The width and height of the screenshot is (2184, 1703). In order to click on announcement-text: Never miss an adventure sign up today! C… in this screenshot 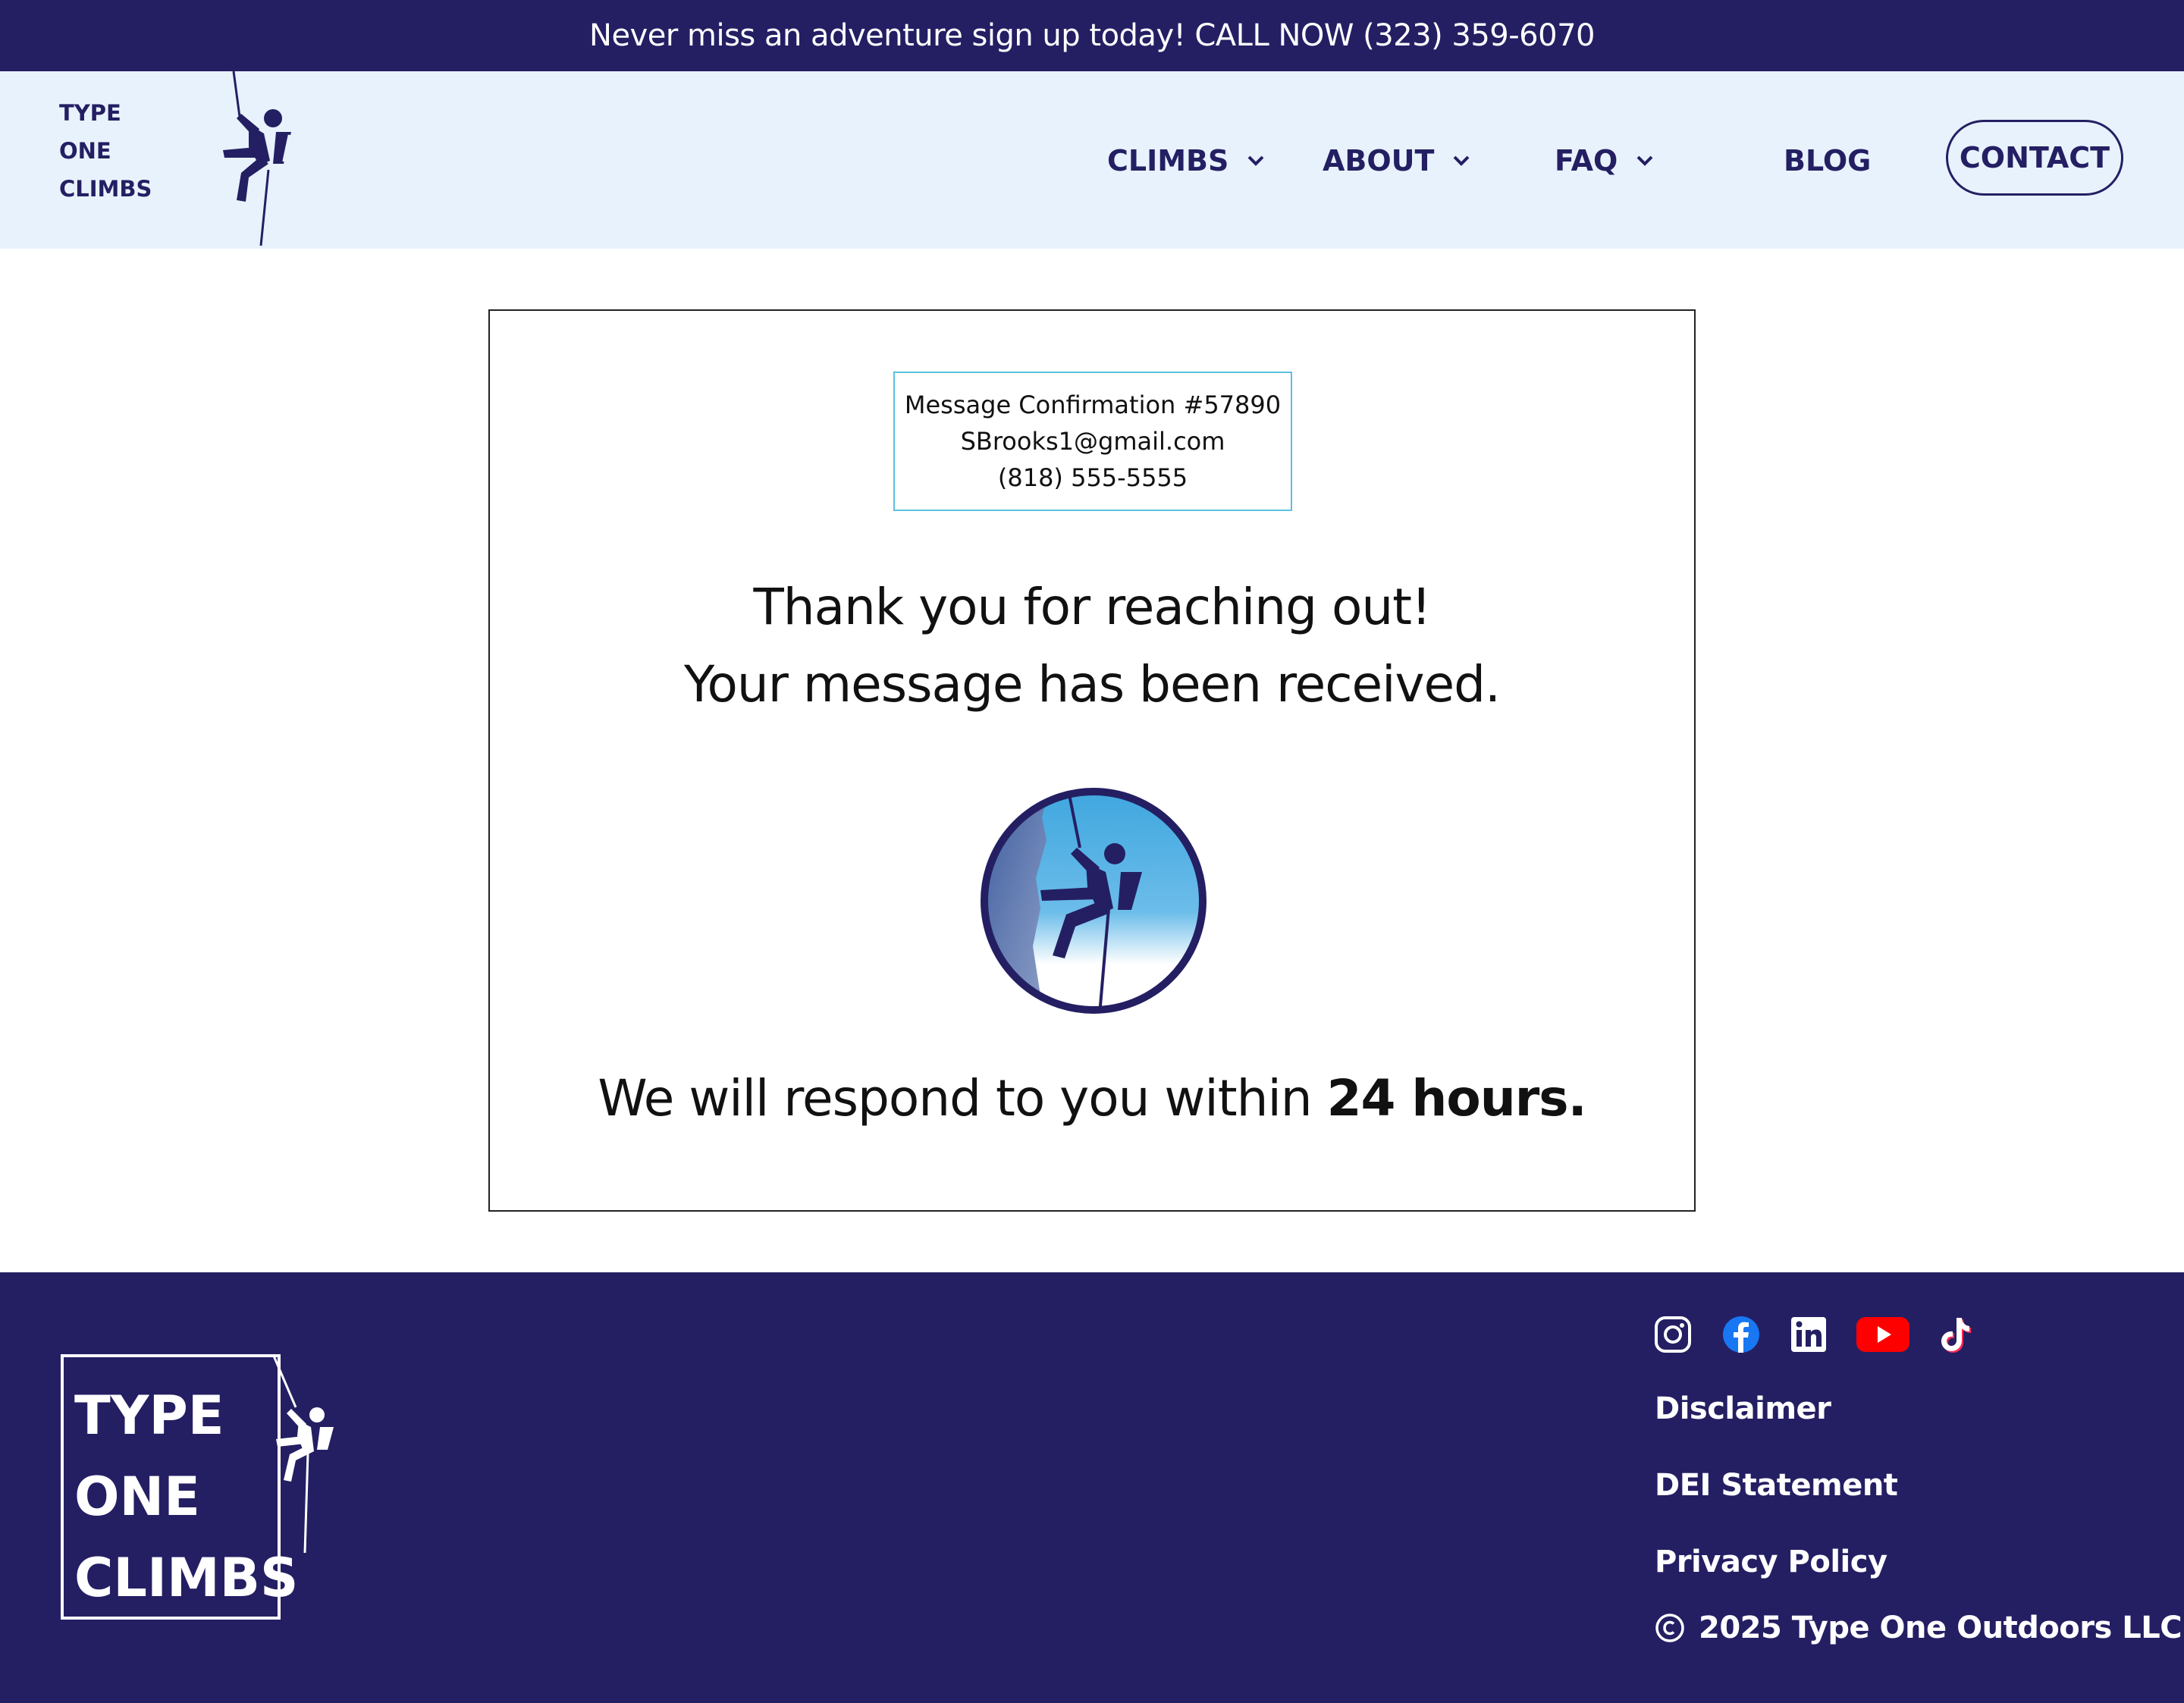, I will do `click(1092, 35)`.